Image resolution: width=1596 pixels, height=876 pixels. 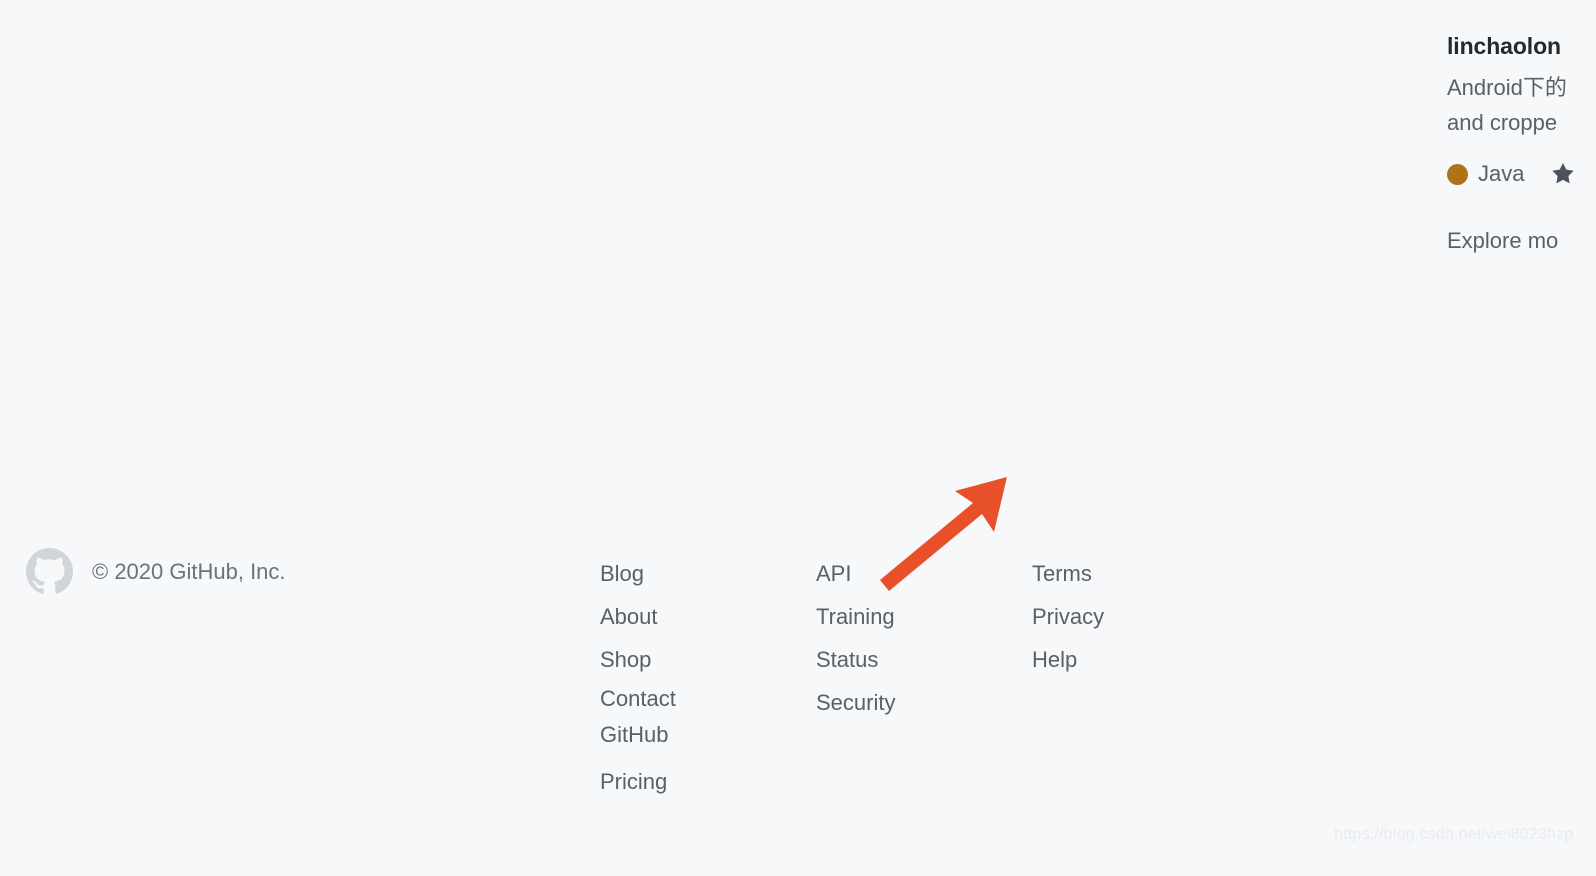 I want to click on footer-link-security: Security, so click(x=855, y=702).